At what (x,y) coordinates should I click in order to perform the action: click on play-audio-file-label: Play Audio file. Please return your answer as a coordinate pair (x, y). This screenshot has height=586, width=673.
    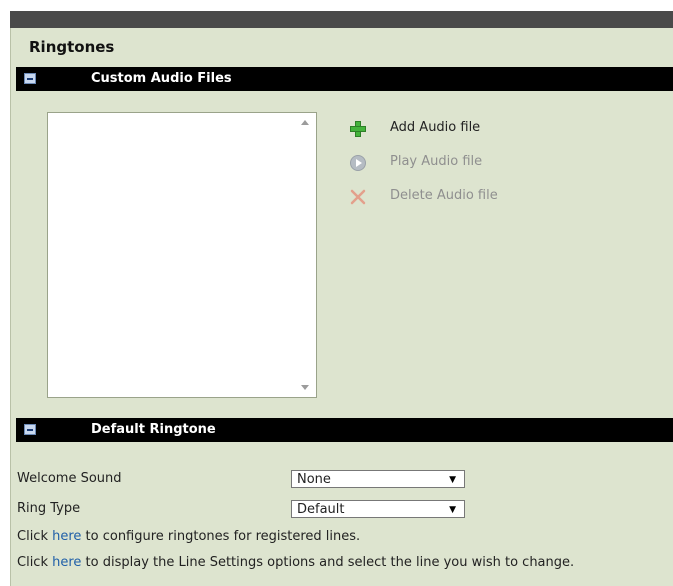
    Looking at the image, I should click on (436, 161).